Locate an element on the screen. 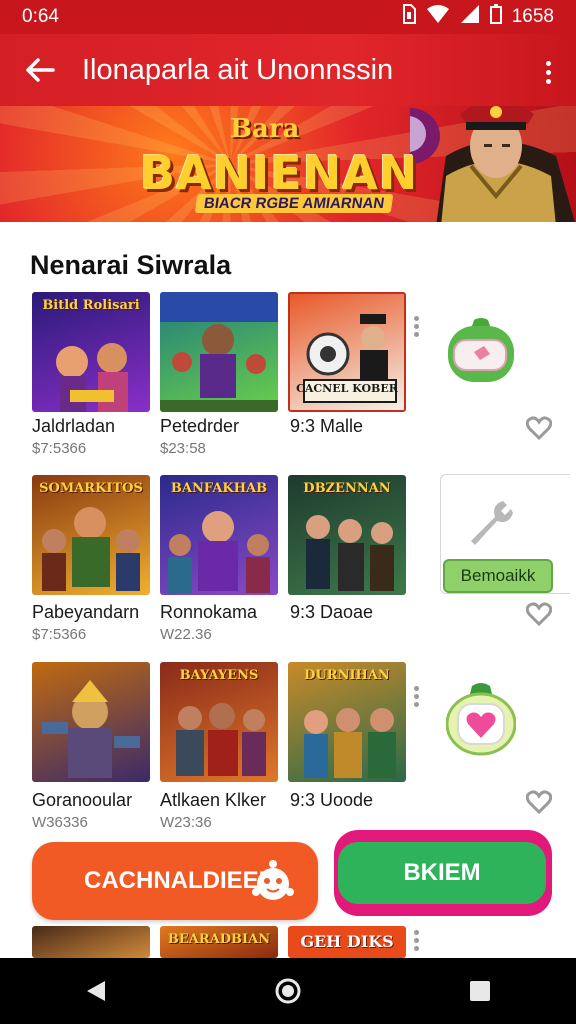 This screenshot has height=1024, width=576. game-title: Pabeyandarn is located at coordinates (86, 612).